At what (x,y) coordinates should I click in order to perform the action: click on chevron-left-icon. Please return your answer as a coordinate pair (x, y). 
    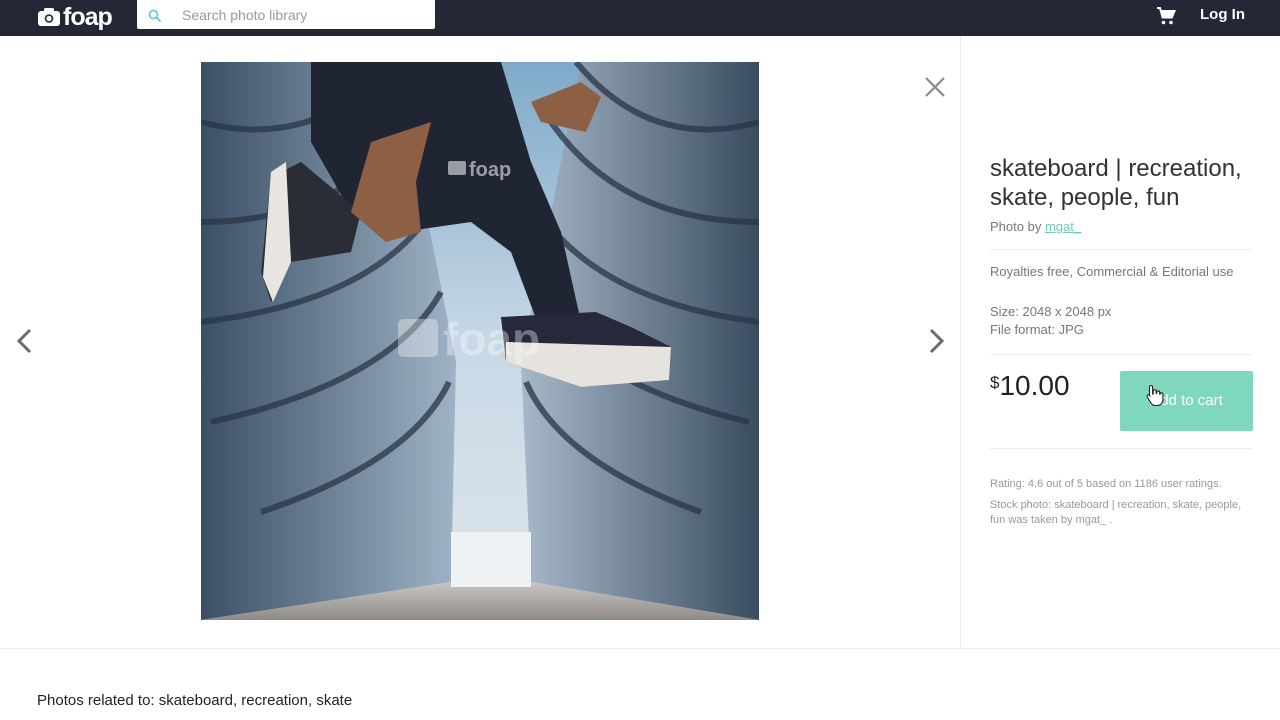
    Looking at the image, I should click on (25, 341).